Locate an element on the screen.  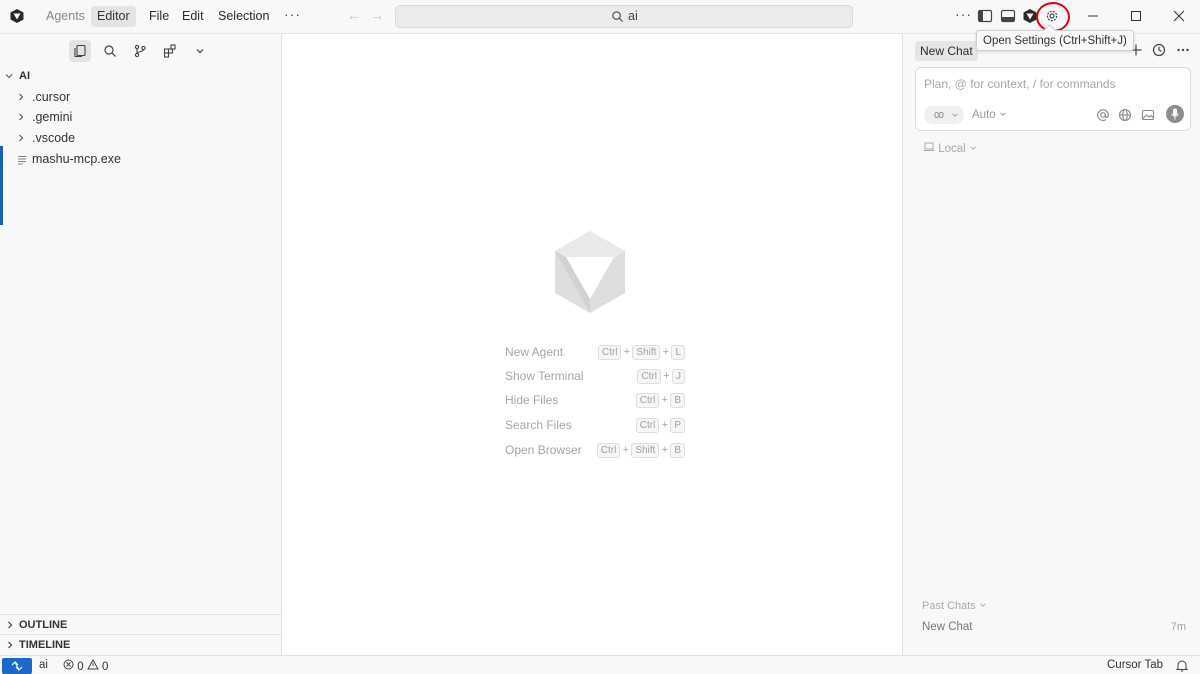
more-menu-icon: ··· is located at coordinates (292, 14).